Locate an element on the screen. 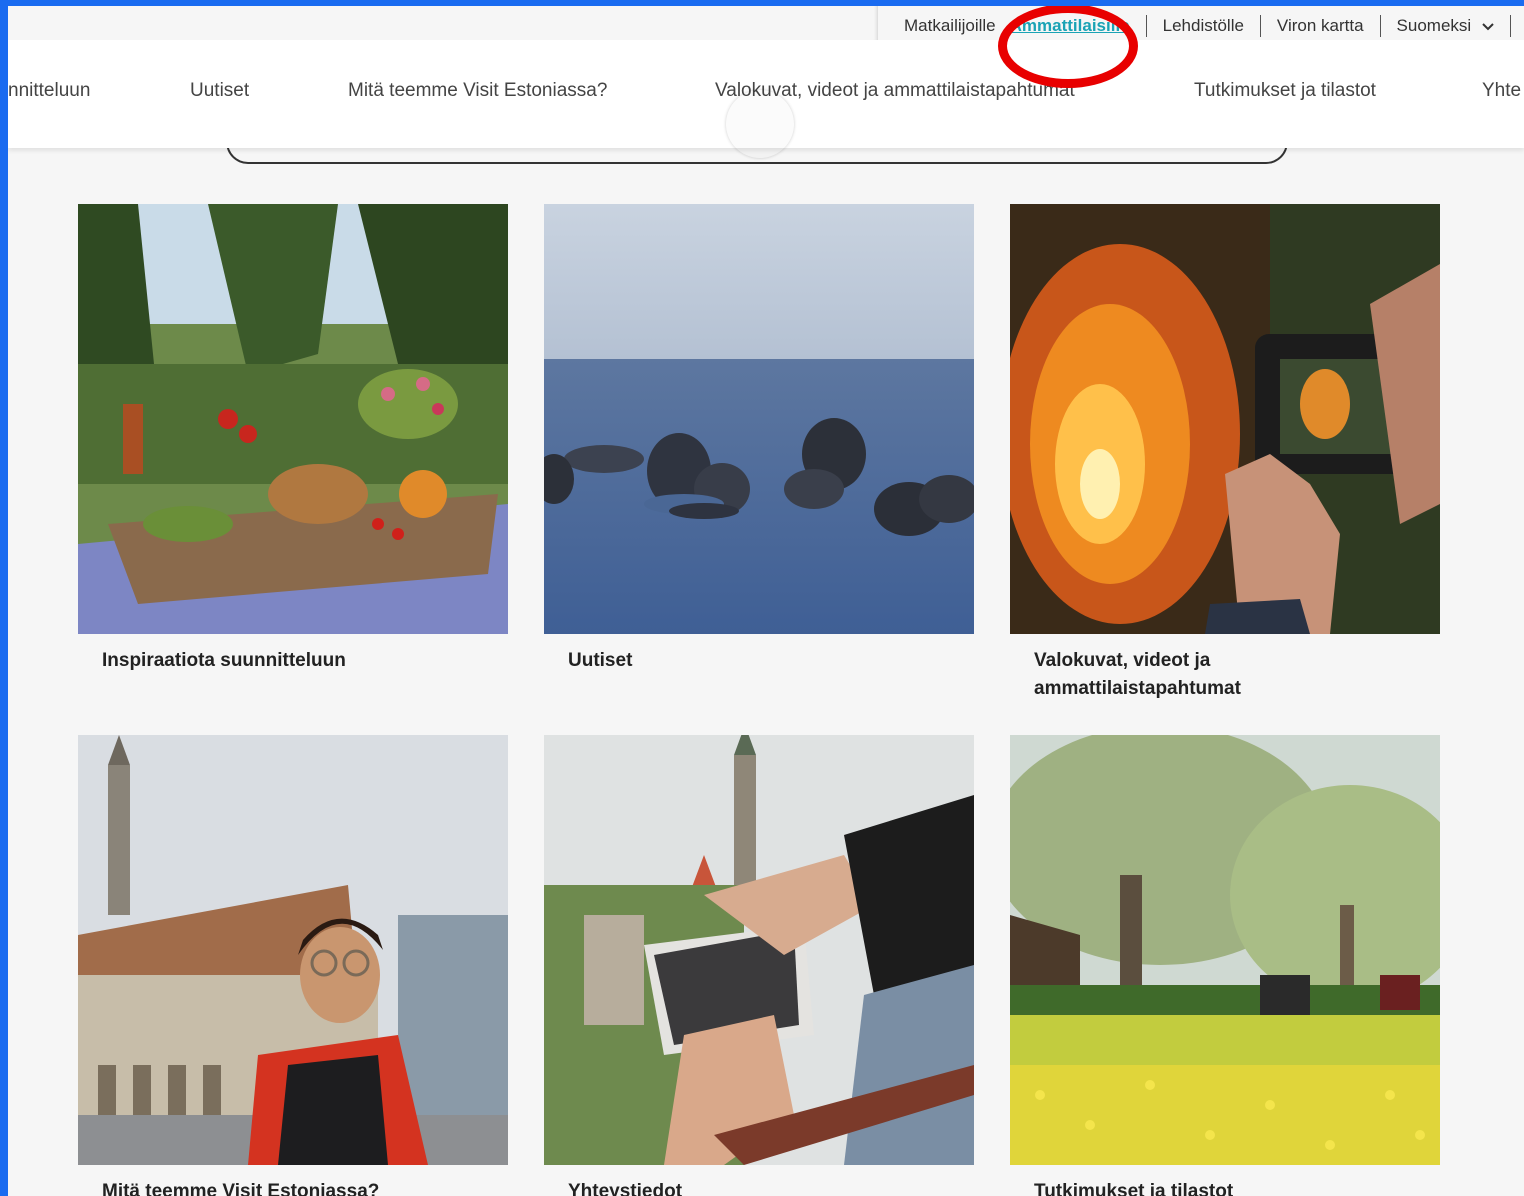 The width and height of the screenshot is (1524, 1196). blooming-orchard-photo is located at coordinates (1225, 950).